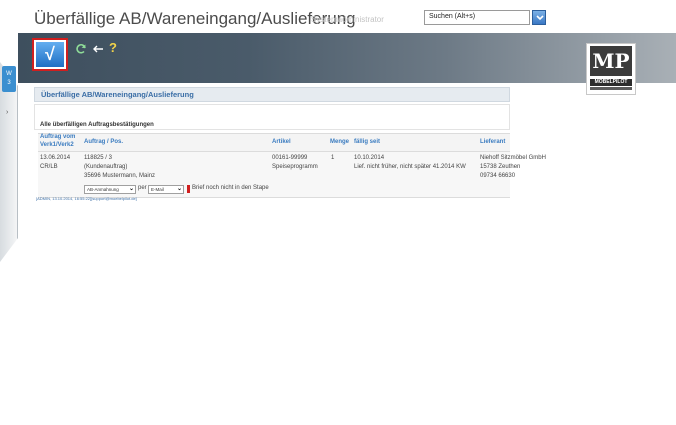 This screenshot has width=676, height=425. Describe the element at coordinates (98, 158) in the screenshot. I see `cell-auftrag: 118825 / 3` at that location.